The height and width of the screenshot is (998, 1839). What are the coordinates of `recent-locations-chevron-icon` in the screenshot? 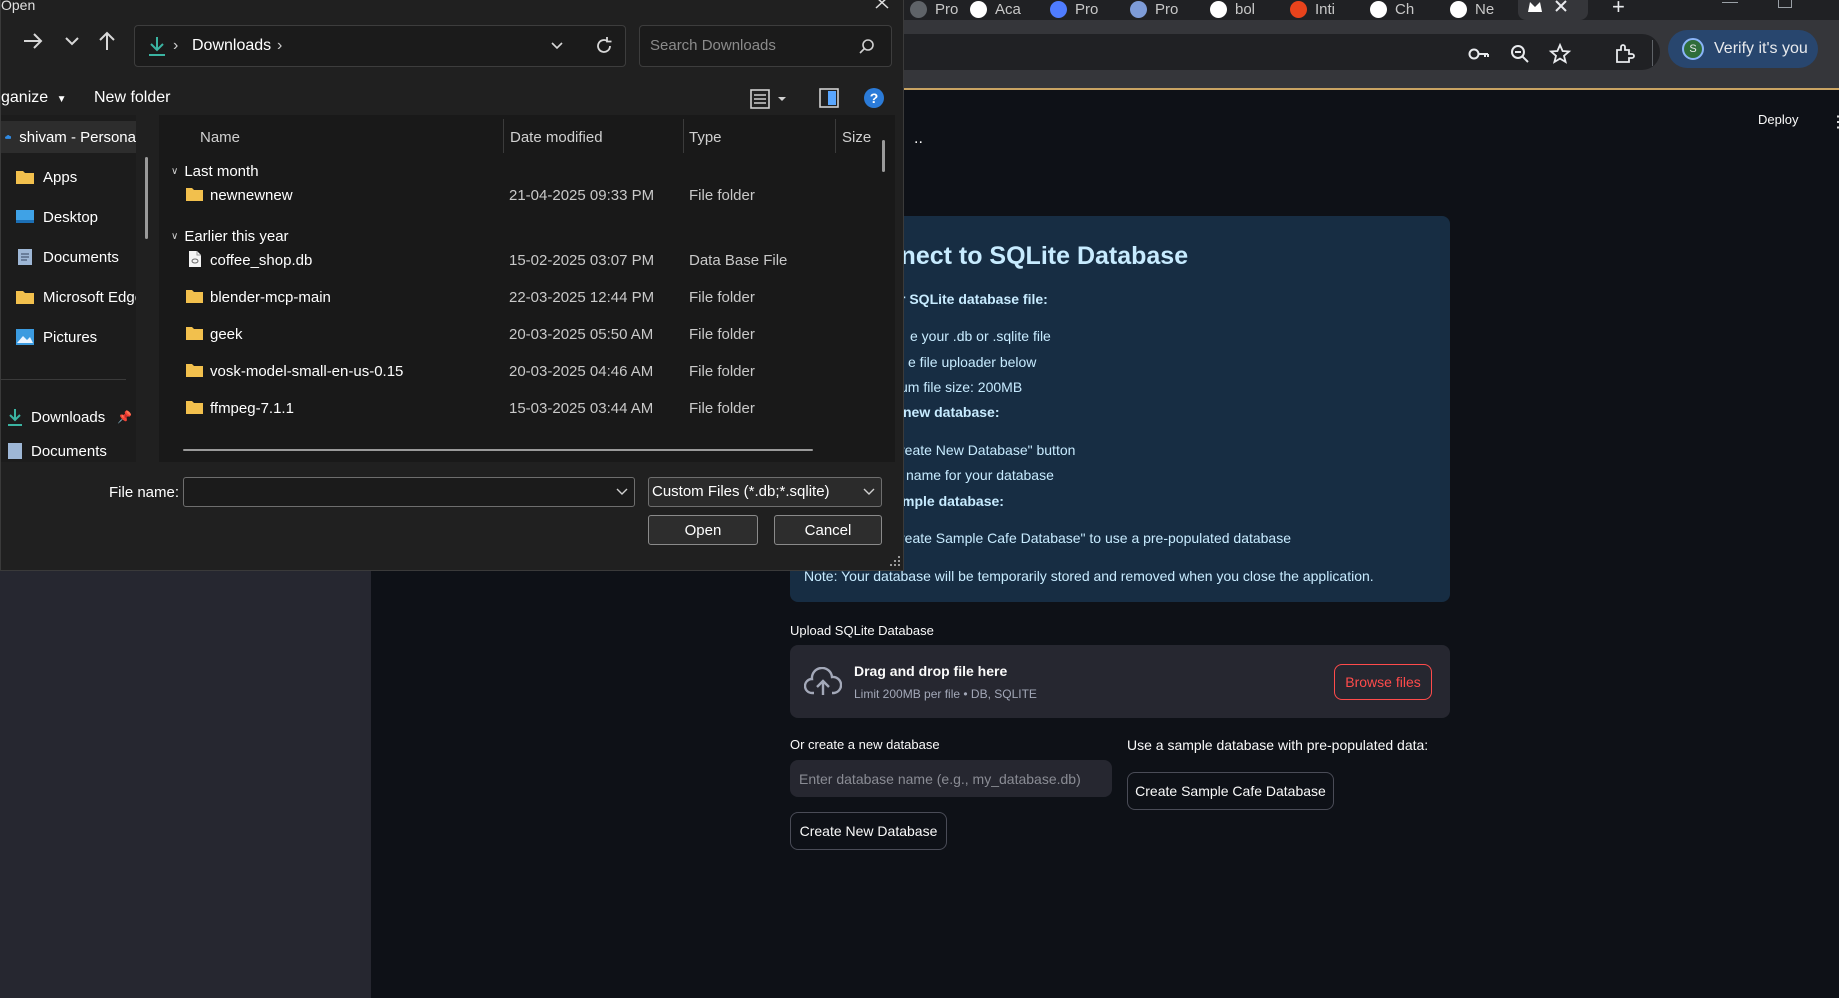 It's located at (72, 41).